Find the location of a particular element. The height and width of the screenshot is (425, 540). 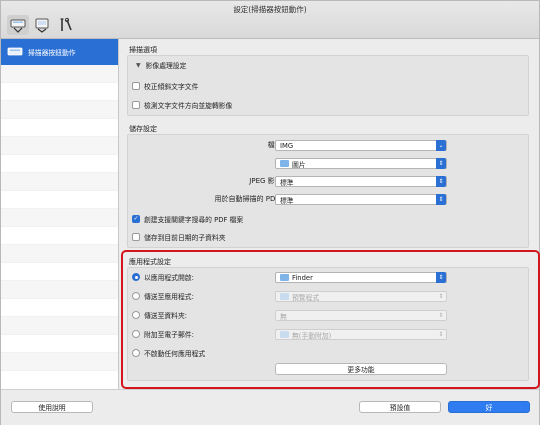

checkbox-label: 檢測文字文件方向並旋轉影像 is located at coordinates (188, 106).